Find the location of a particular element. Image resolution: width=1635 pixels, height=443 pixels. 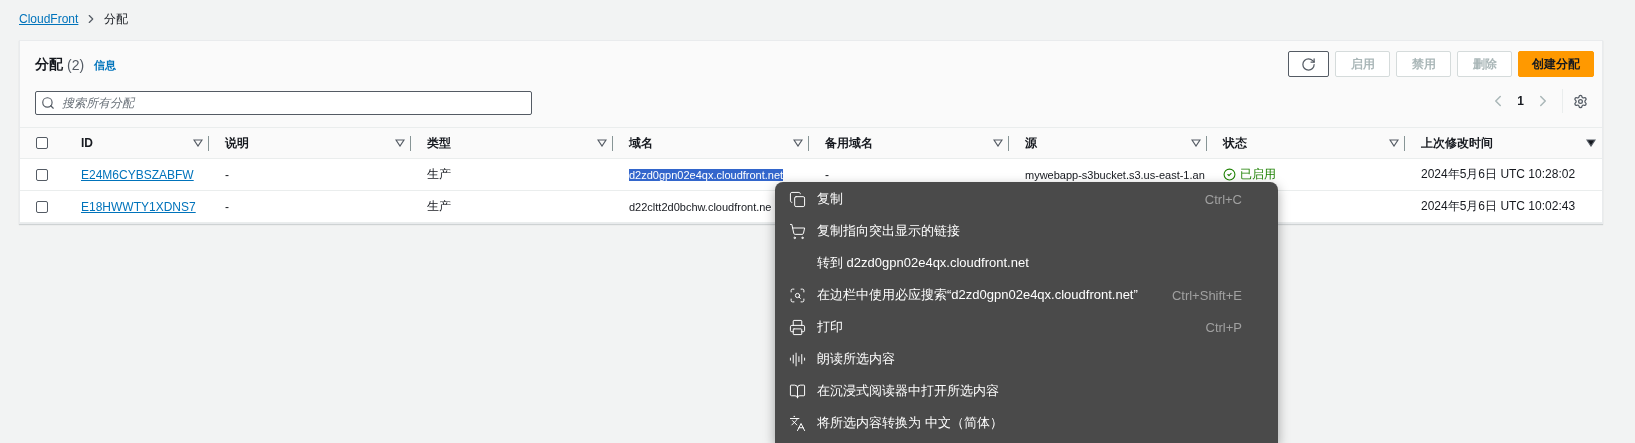

sort-descending-icon is located at coordinates (1591, 143).